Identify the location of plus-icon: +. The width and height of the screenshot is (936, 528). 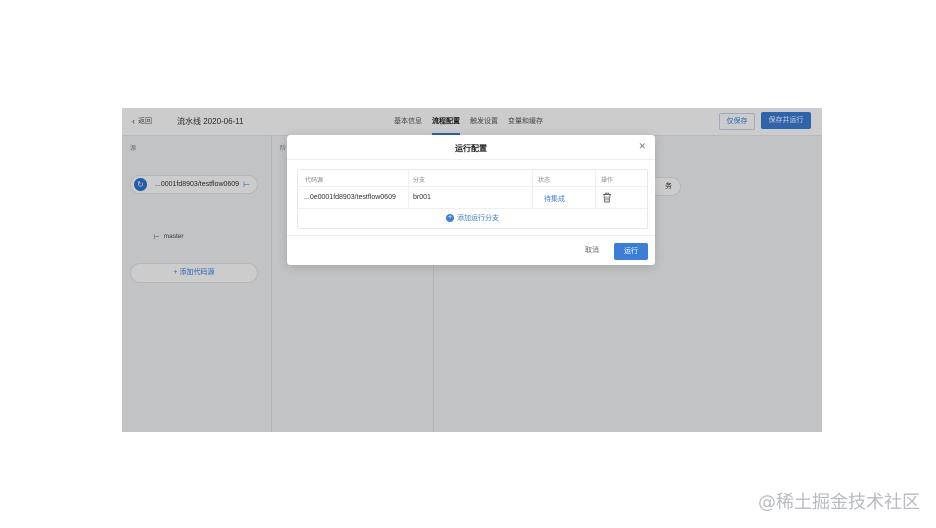
(450, 218).